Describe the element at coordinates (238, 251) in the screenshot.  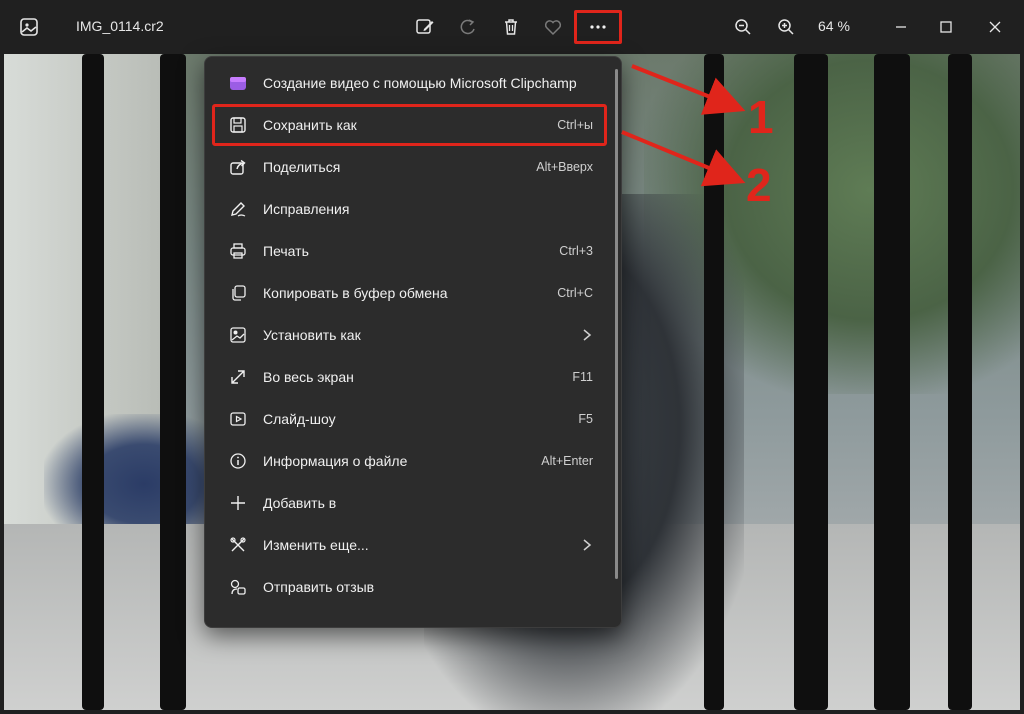
I see `print-icon` at that location.